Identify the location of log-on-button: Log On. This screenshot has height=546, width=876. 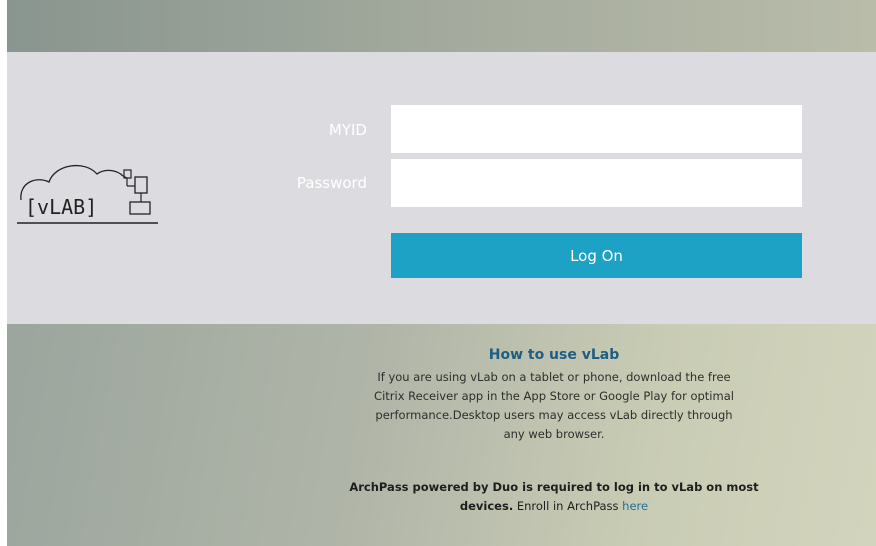
(596, 255).